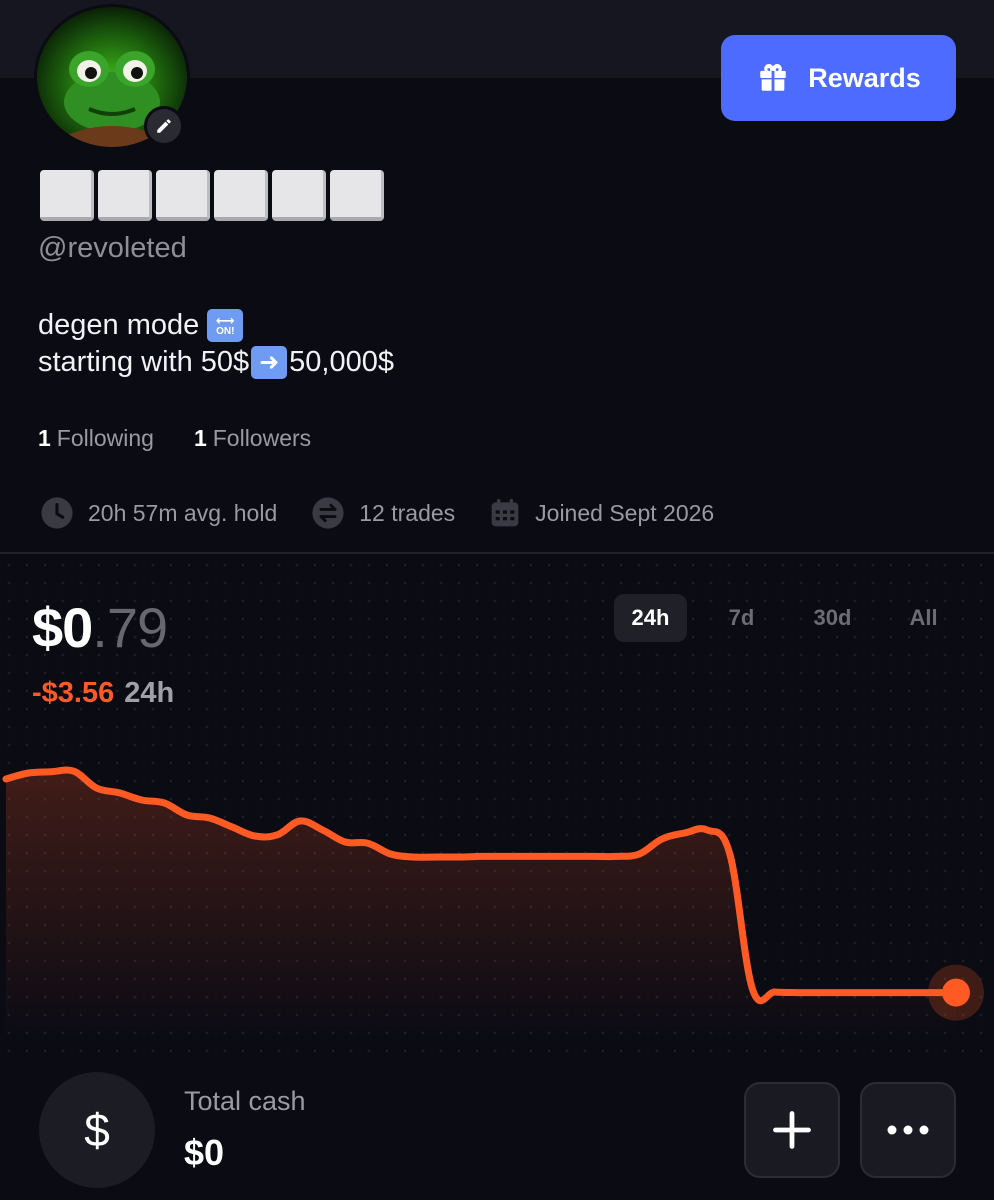 Image resolution: width=994 pixels, height=1200 pixels. I want to click on joined-stat: Joined Sept 2026, so click(601, 513).